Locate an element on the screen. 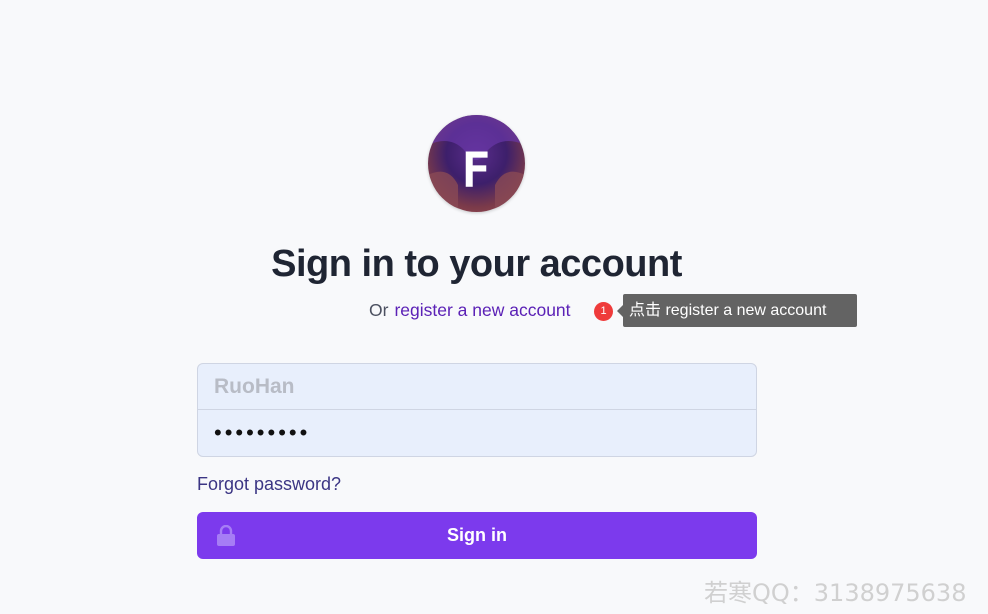  login-form is located at coordinates (477, 410).